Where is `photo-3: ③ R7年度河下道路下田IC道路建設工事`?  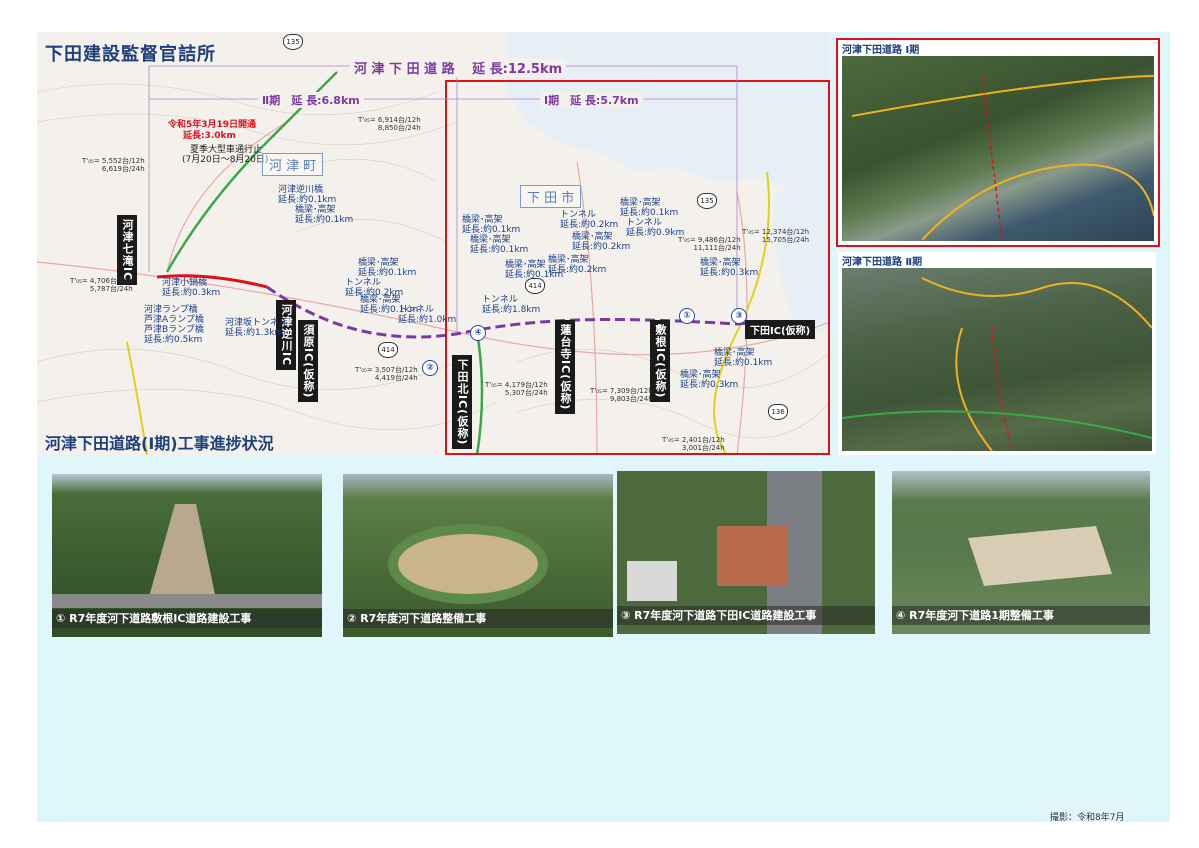 photo-3: ③ R7年度河下道路下田IC道路建設工事 is located at coordinates (746, 552).